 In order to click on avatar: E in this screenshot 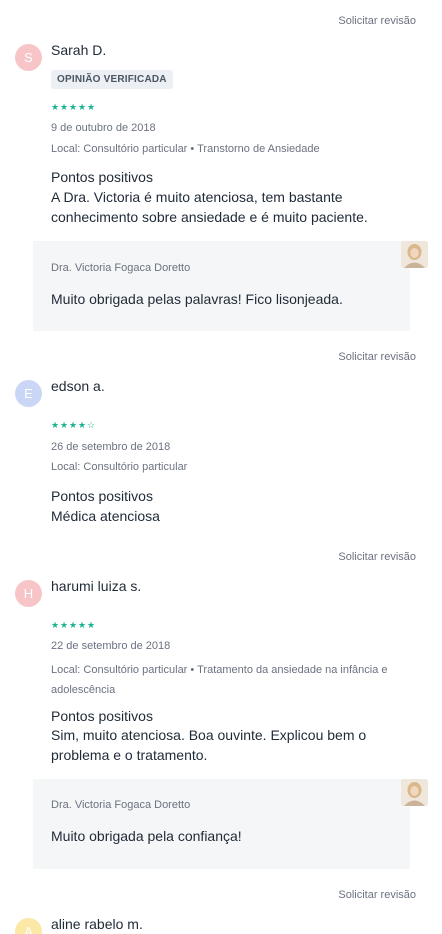, I will do `click(28, 393)`.